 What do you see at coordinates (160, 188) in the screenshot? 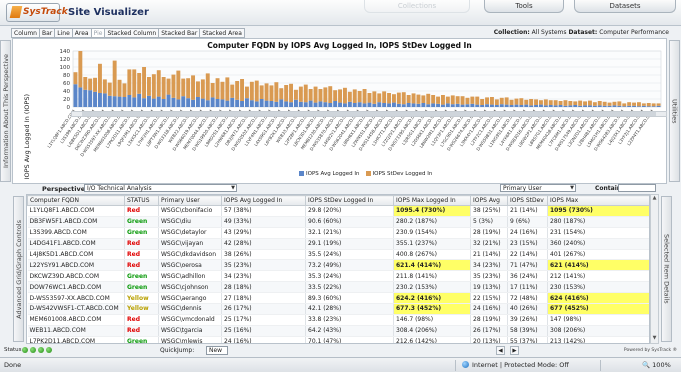
I see `perspective-select: I/O Technical Analysis ▼` at bounding box center [160, 188].